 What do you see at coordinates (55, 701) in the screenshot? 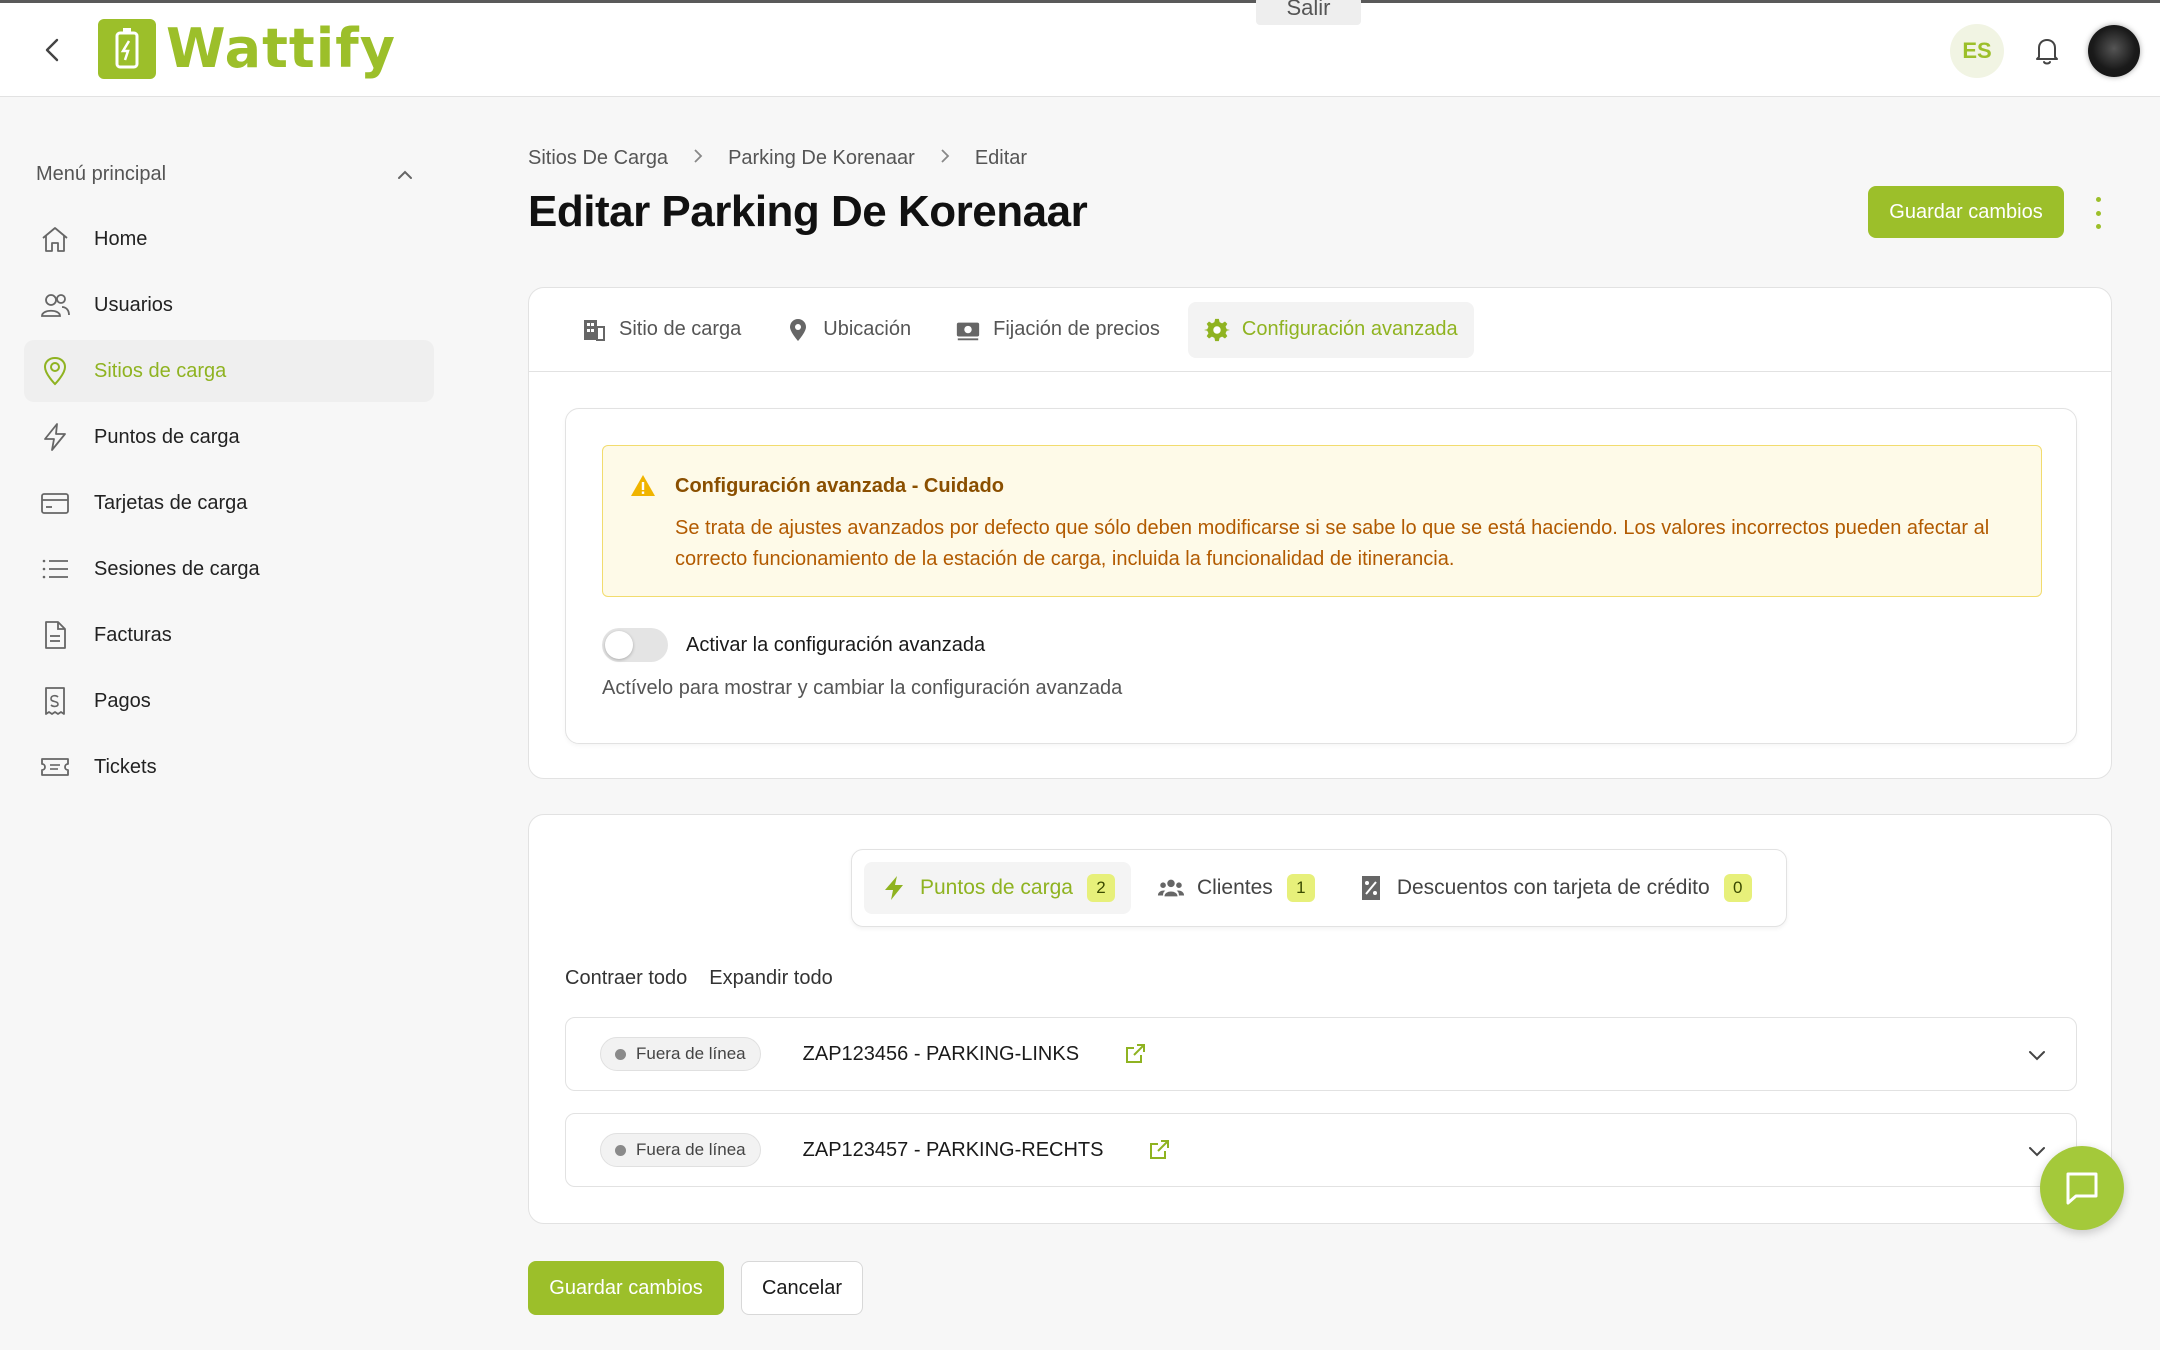
I see `receipt-icon` at bounding box center [55, 701].